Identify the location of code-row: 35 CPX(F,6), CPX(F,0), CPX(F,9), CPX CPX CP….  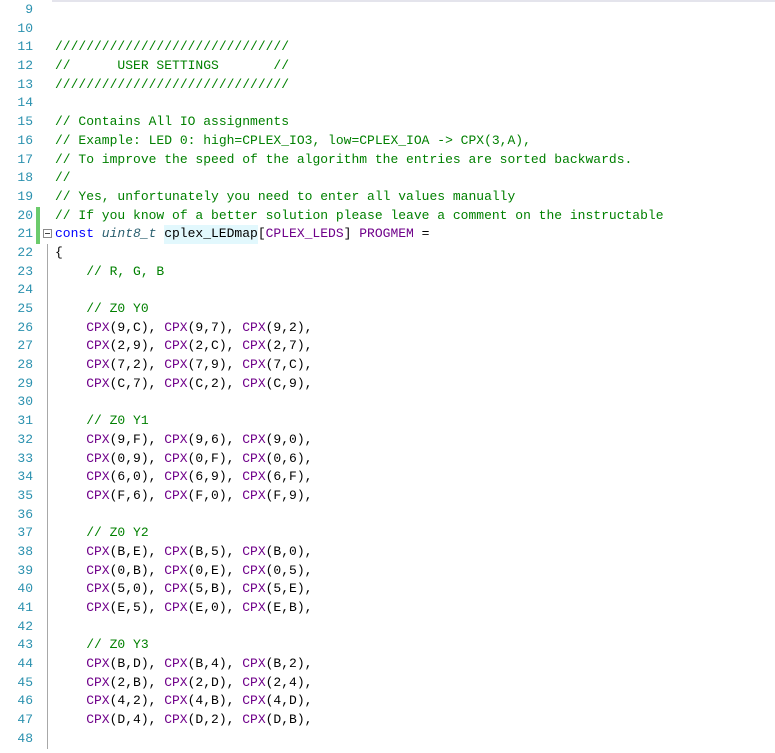
(387, 496).